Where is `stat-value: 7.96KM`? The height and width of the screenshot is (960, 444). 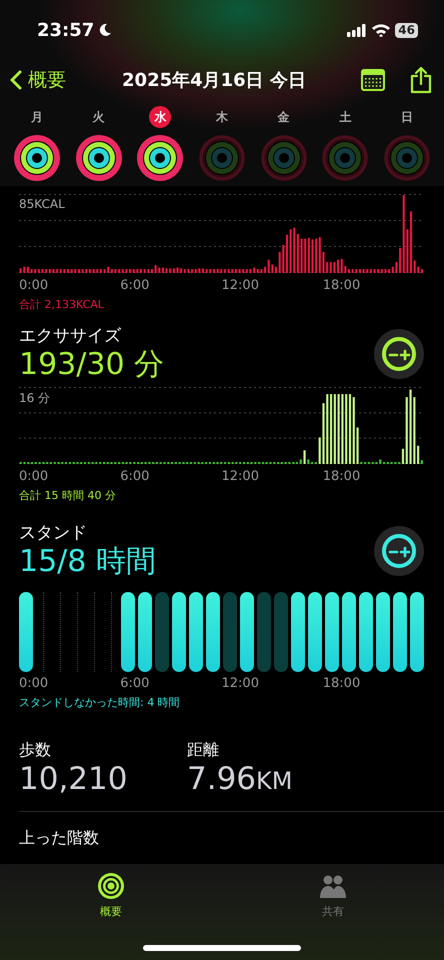 stat-value: 7.96KM is located at coordinates (240, 780).